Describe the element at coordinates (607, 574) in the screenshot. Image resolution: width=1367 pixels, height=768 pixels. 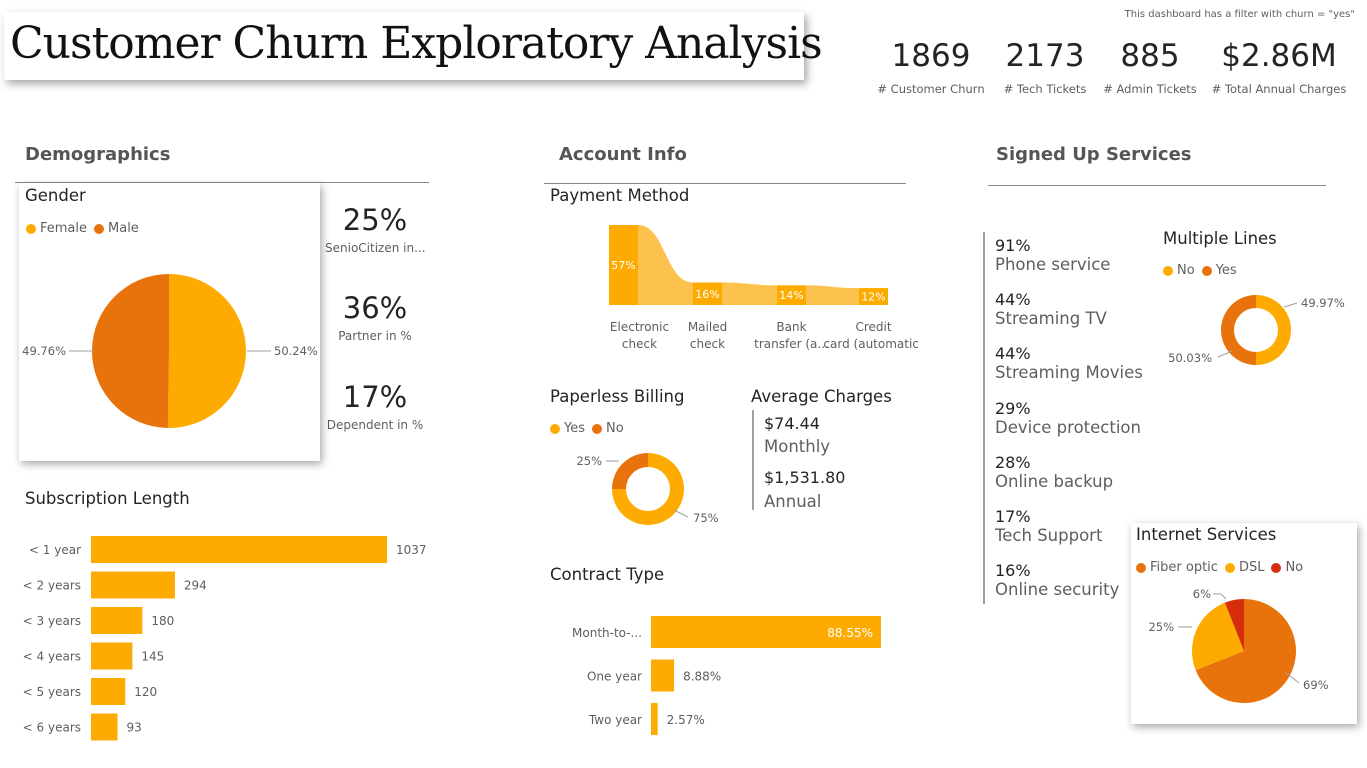
I see `contract-title: Contract Type` at that location.